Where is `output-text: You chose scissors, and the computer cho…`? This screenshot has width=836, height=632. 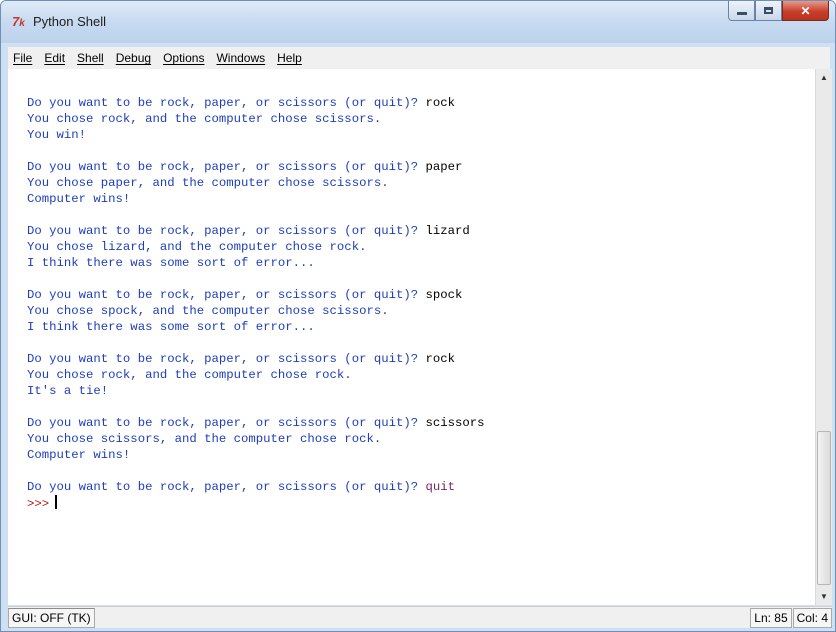 output-text: You chose scissors, and the computer cho… is located at coordinates (204, 439).